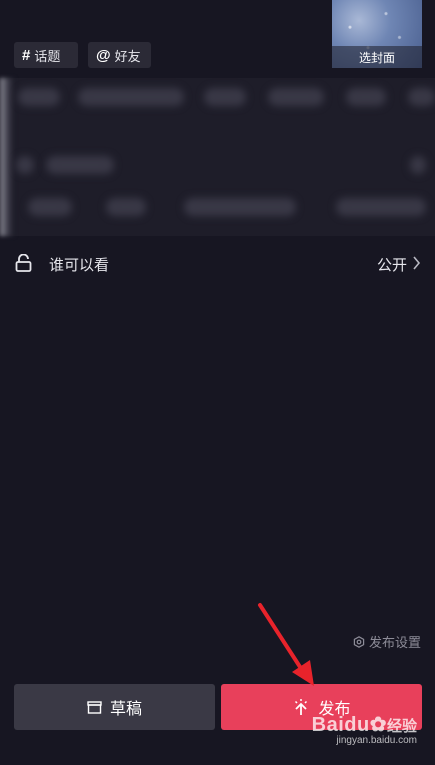 The image size is (435, 765). What do you see at coordinates (94, 707) in the screenshot?
I see `draft-box-icon` at bounding box center [94, 707].